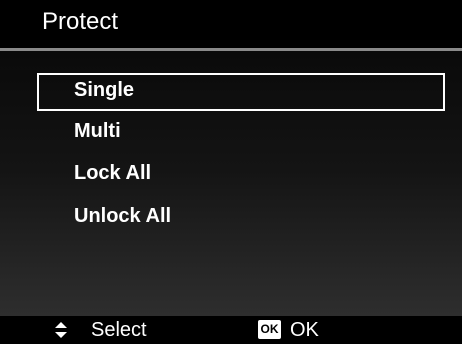 This screenshot has width=462, height=344. Describe the element at coordinates (304, 330) in the screenshot. I see `ok-hint-label: OK` at that location.